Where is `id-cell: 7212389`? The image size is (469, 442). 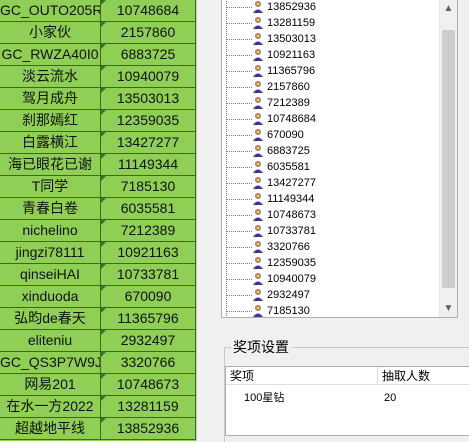
id-cell: 7212389 is located at coordinates (148, 230).